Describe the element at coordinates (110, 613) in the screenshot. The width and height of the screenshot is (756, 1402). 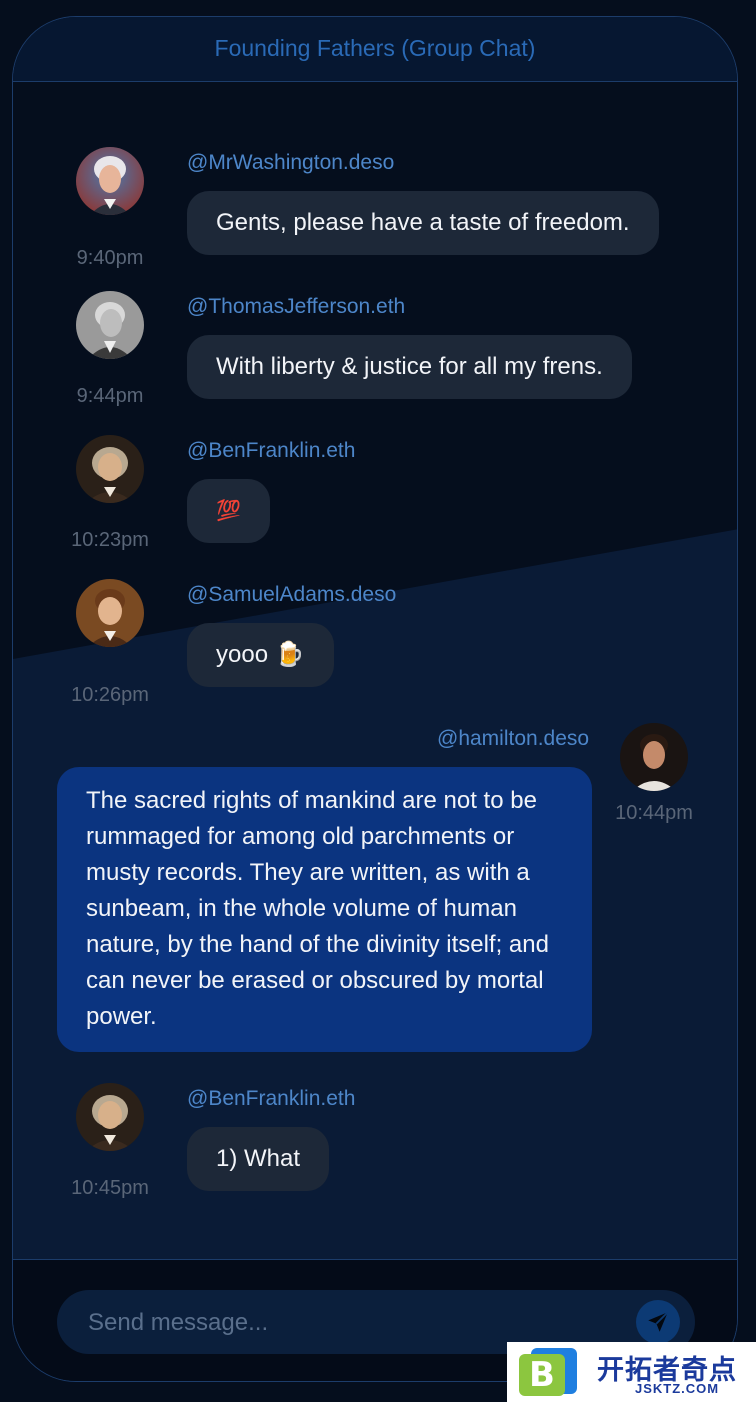
I see `adams-avatar` at that location.